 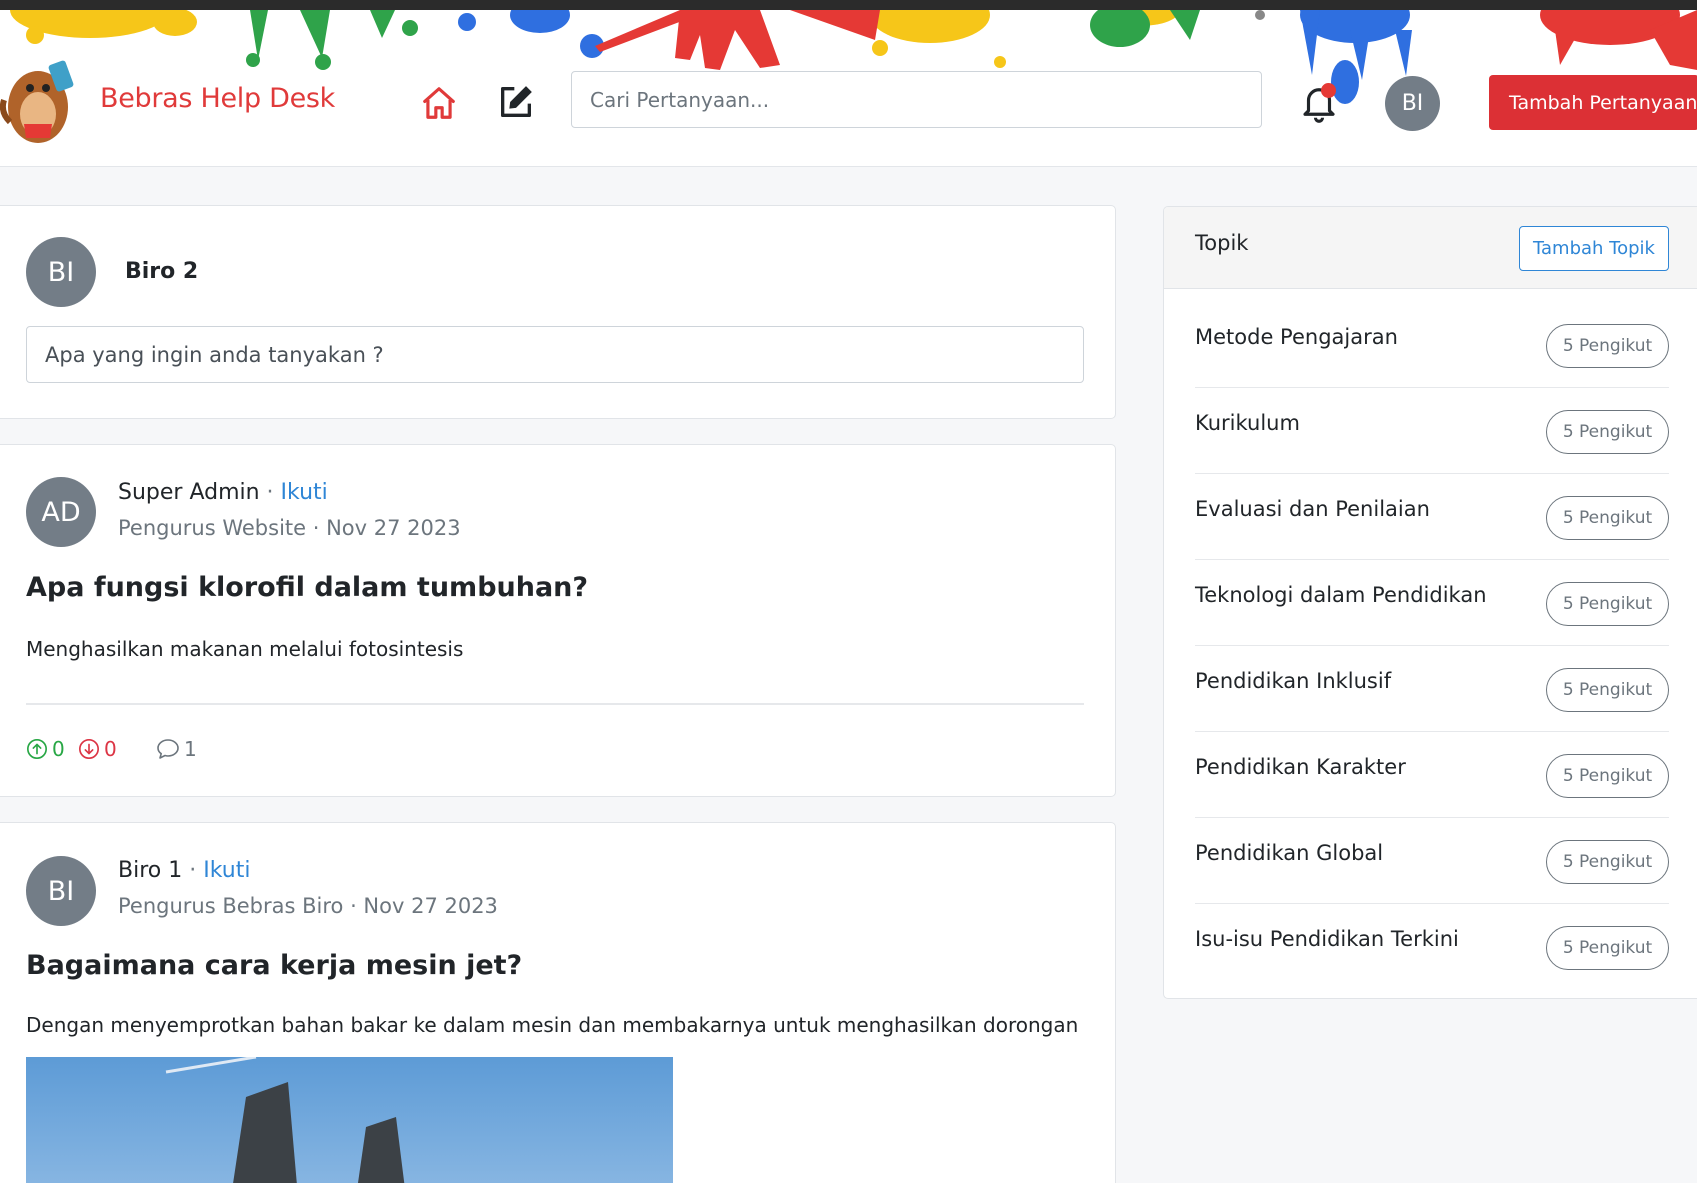 I want to click on home-icon, so click(x=439, y=103).